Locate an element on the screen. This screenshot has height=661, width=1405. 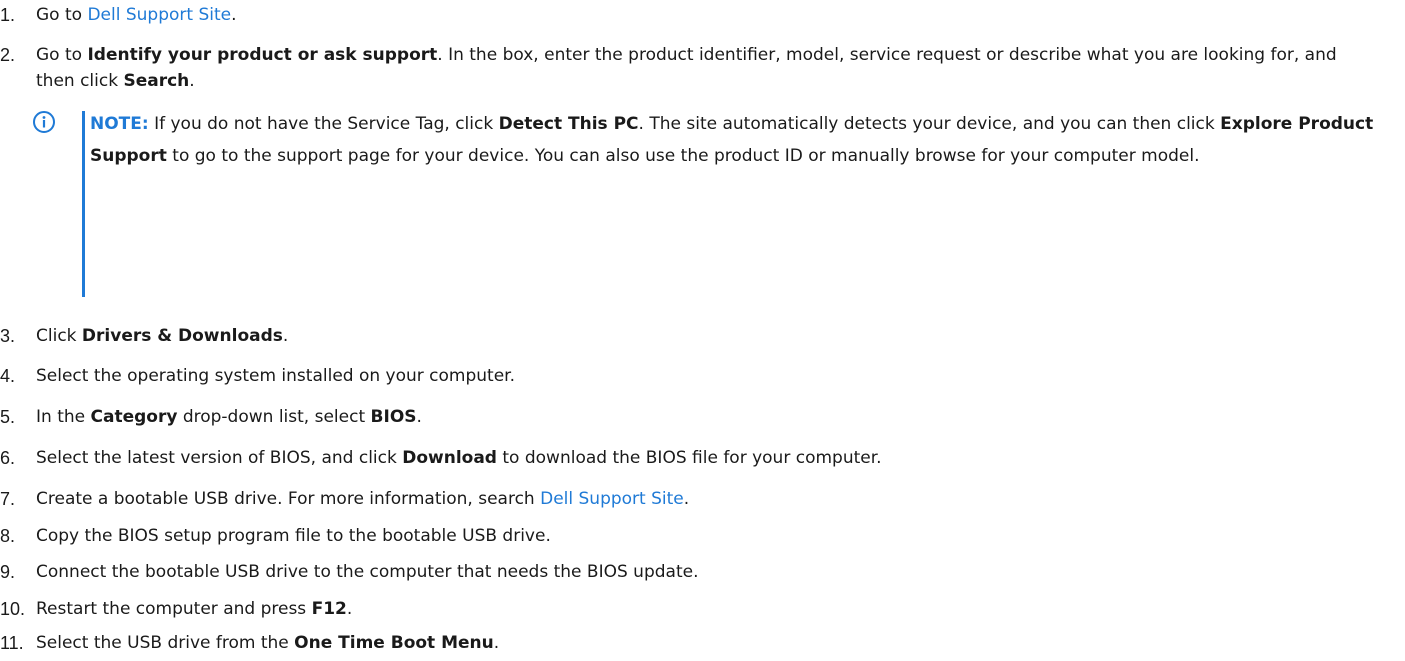
step-text: Restart the computer and press F12. is located at coordinates (194, 609).